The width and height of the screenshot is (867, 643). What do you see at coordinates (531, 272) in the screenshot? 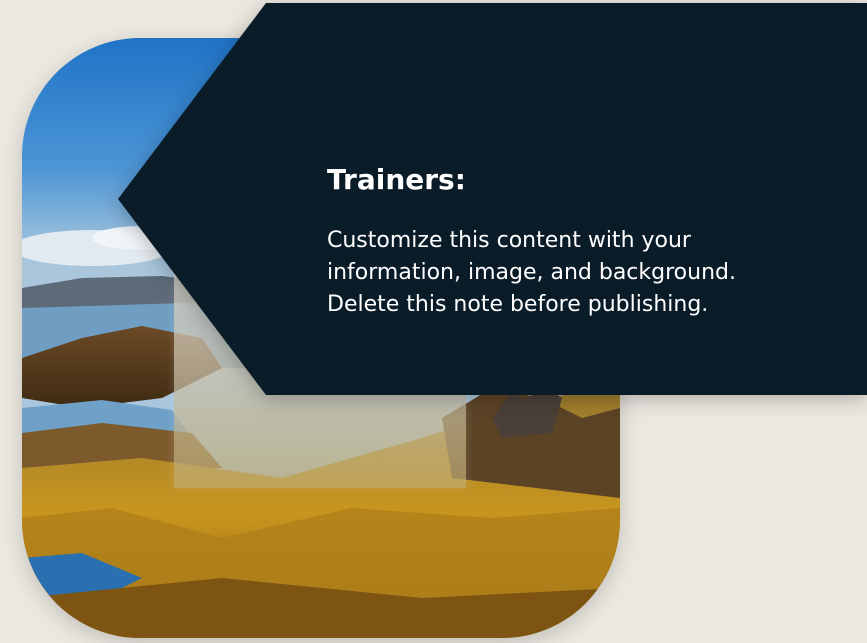
I see `note-line: information, image, and background.` at bounding box center [531, 272].